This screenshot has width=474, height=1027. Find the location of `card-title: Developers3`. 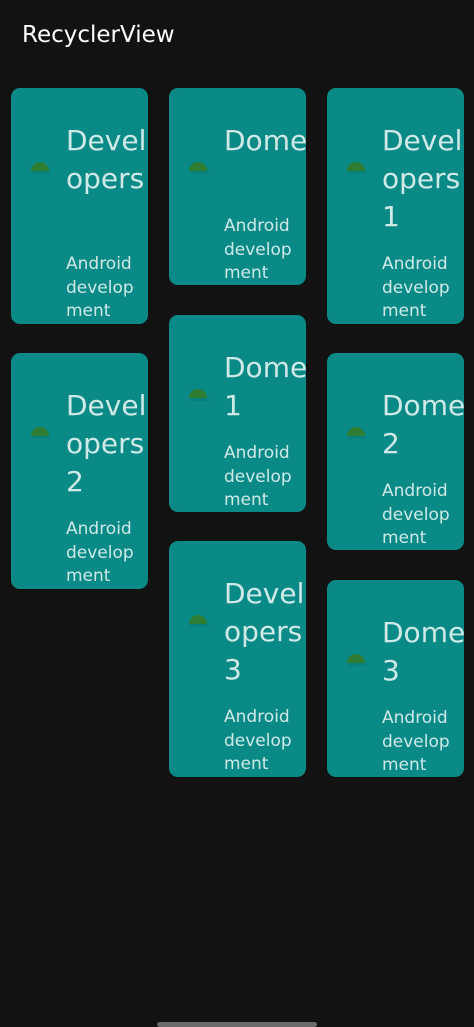

card-title: Developers3 is located at coordinates (264, 631).